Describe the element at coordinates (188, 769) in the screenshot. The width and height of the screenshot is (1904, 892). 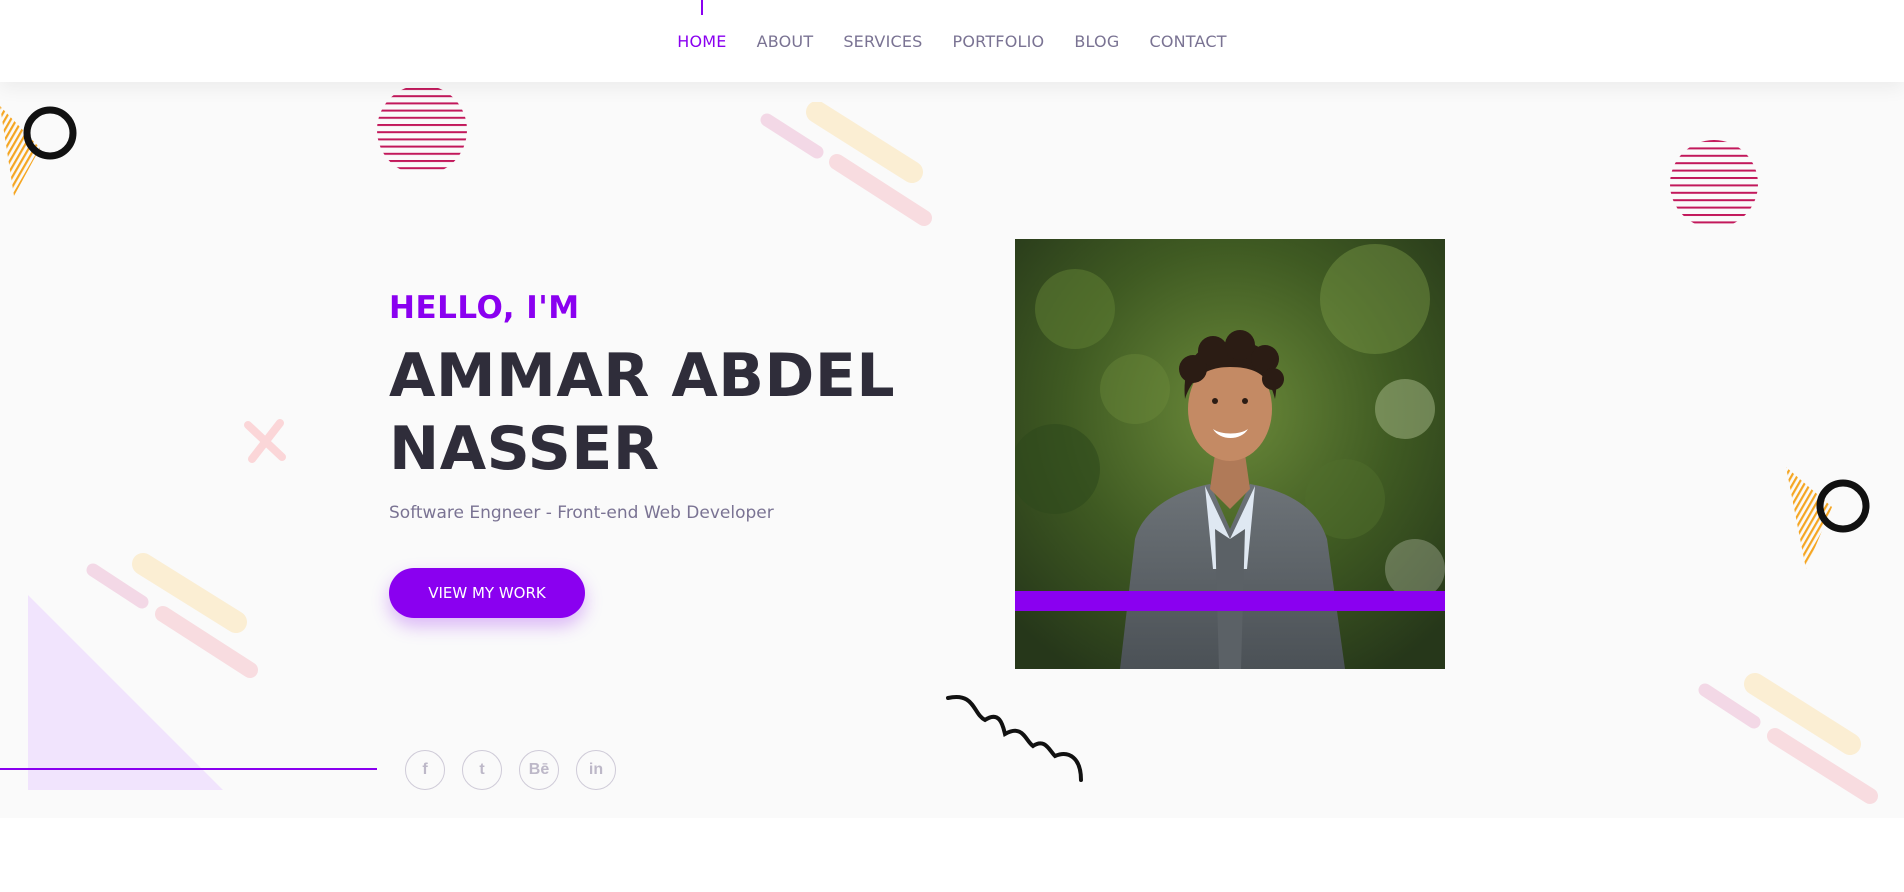
I see `social-divider-line` at that location.